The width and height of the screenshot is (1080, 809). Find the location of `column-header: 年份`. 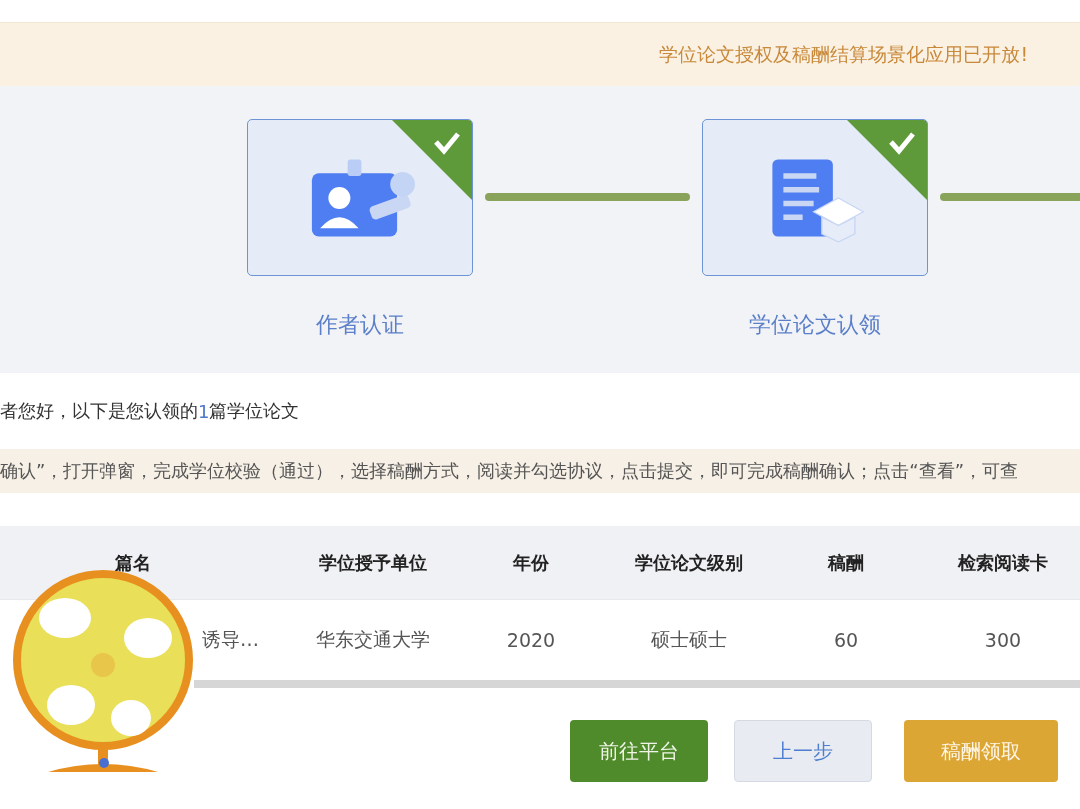

column-header: 年份 is located at coordinates (531, 562).